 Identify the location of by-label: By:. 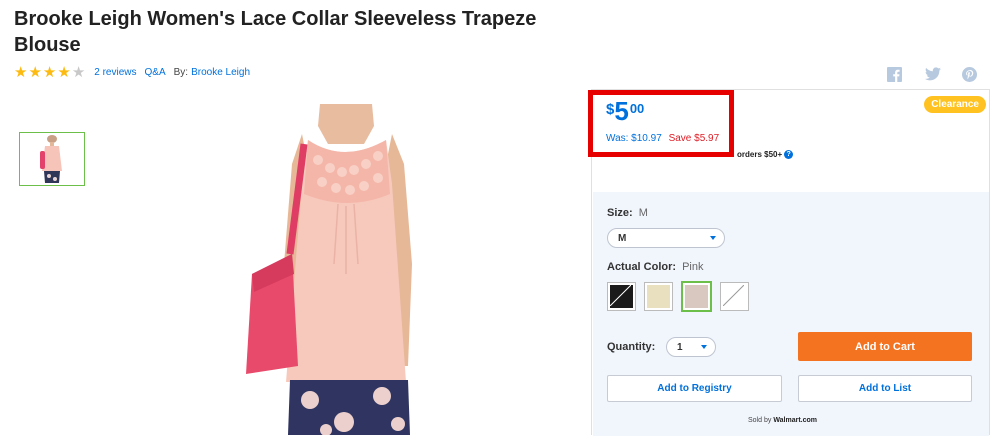
(181, 72).